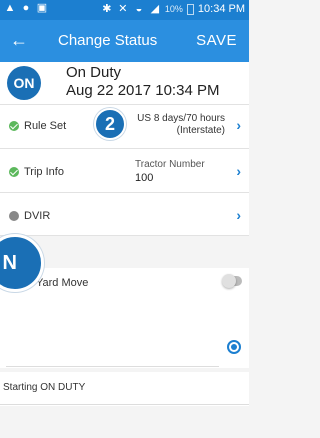  I want to click on status-bar: ▲ ● ▣ ✱ ✕ ◒ ◢ 10% 10:34 PM, so click(124, 10).